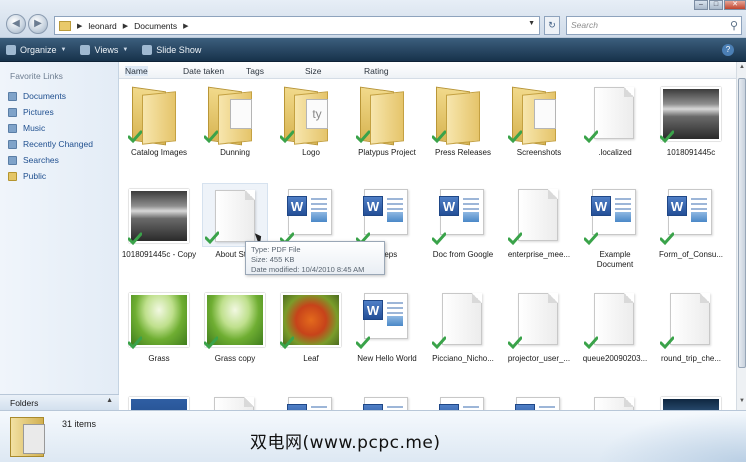 The width and height of the screenshot is (746, 462). Describe the element at coordinates (691, 119) in the screenshot. I see `file-item: 1018091445c` at that location.